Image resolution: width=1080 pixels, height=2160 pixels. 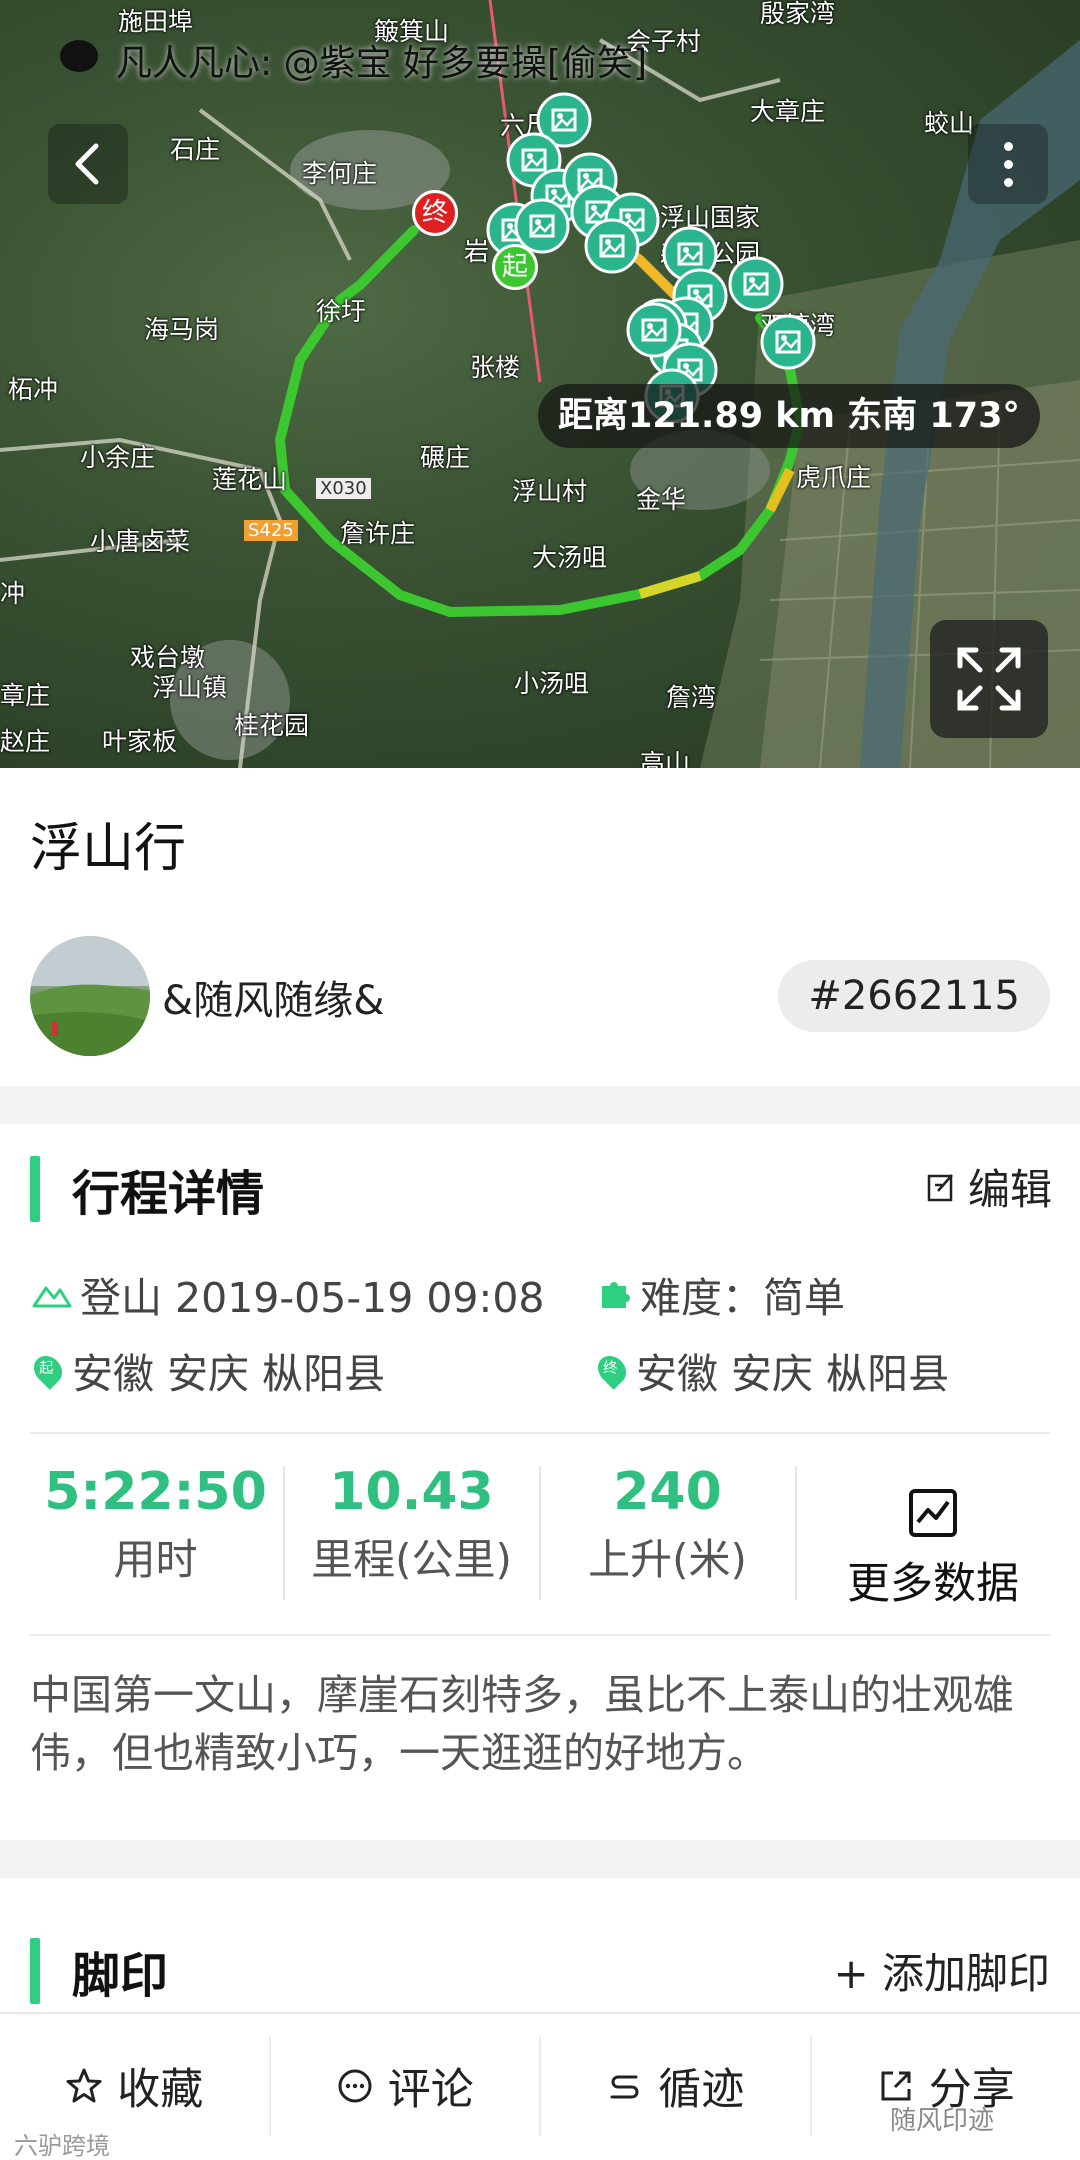 What do you see at coordinates (942, 2121) in the screenshot?
I see `watermark-right: 随风印迹` at bounding box center [942, 2121].